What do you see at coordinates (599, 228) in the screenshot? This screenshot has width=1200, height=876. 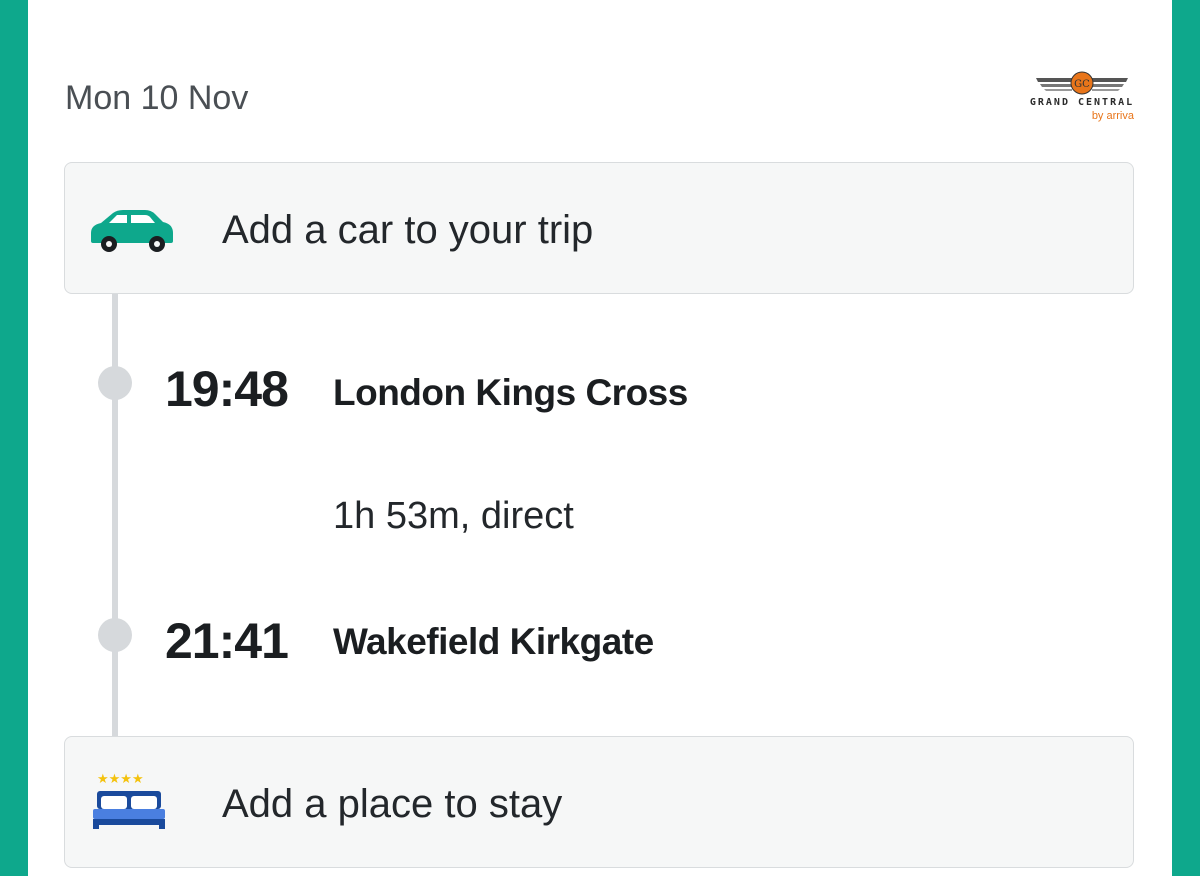 I see `add-car-card: Add a car to your trip` at bounding box center [599, 228].